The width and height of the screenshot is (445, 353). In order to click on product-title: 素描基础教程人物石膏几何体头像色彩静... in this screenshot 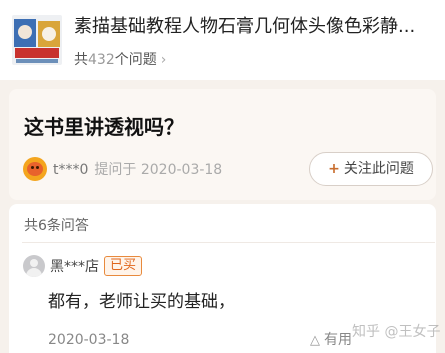, I will do `click(254, 27)`.